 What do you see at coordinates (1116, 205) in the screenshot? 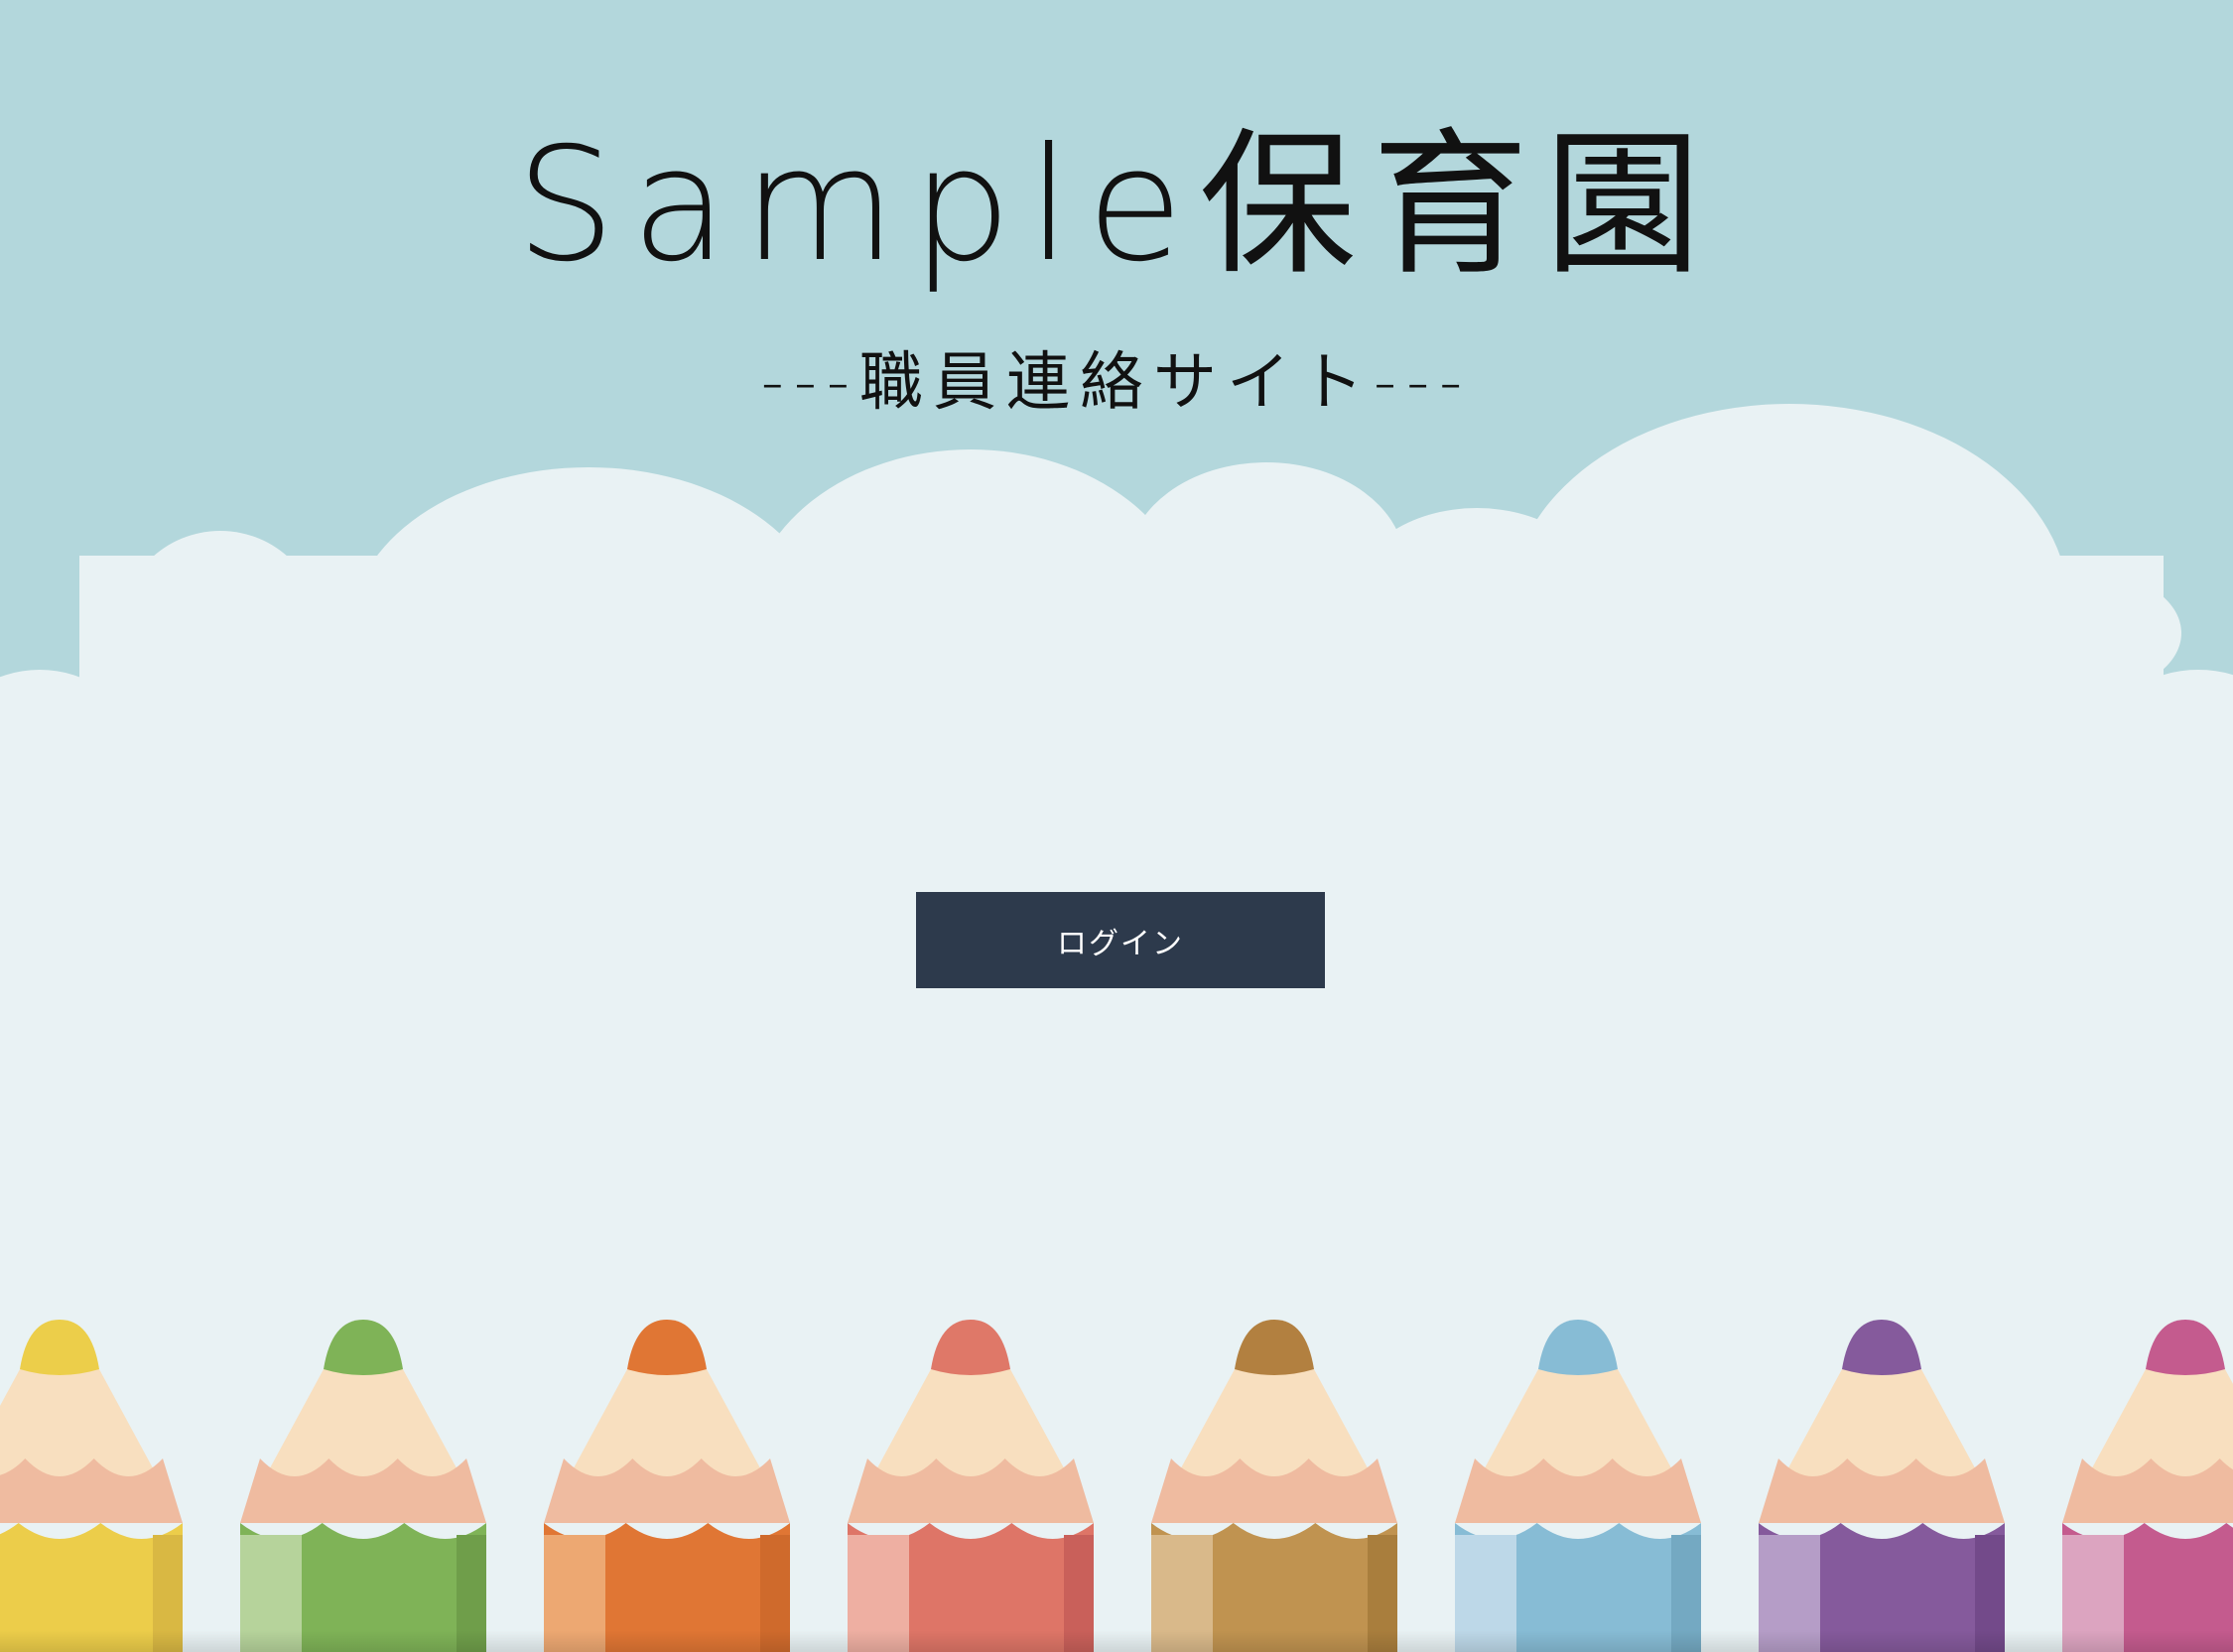
I see `page-title: Sample保育園` at bounding box center [1116, 205].